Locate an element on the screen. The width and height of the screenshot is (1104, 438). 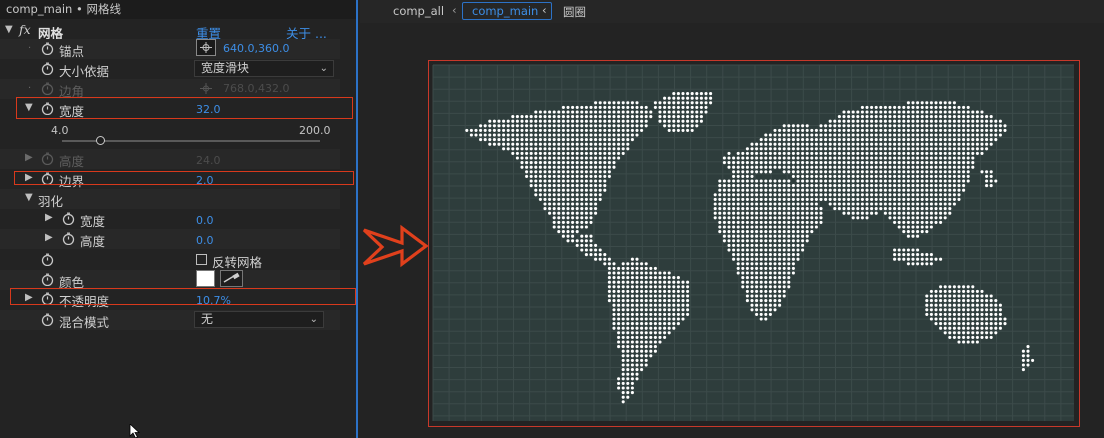
property-row-opacity: ▶ 不透明度 10.7% is located at coordinates (170, 299).